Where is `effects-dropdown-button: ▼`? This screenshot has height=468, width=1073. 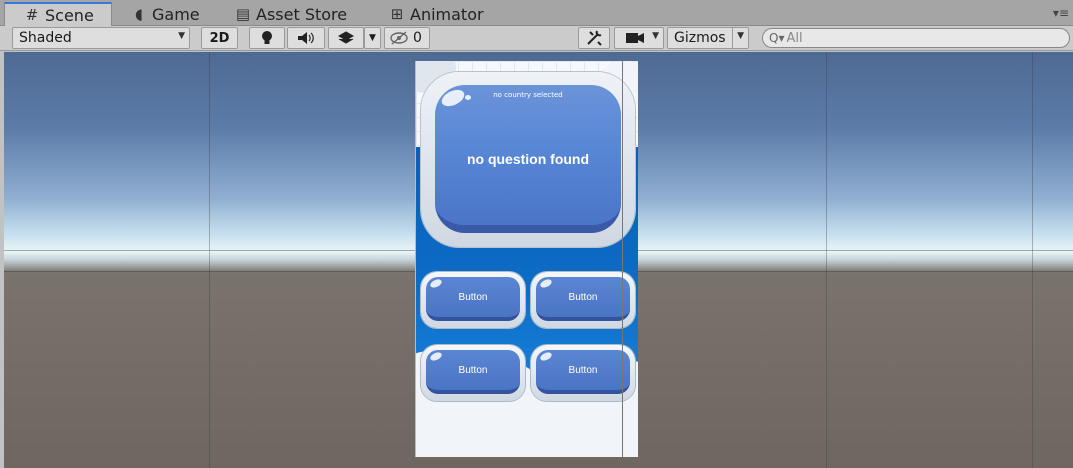
effects-dropdown-button: ▼ is located at coordinates (372, 38).